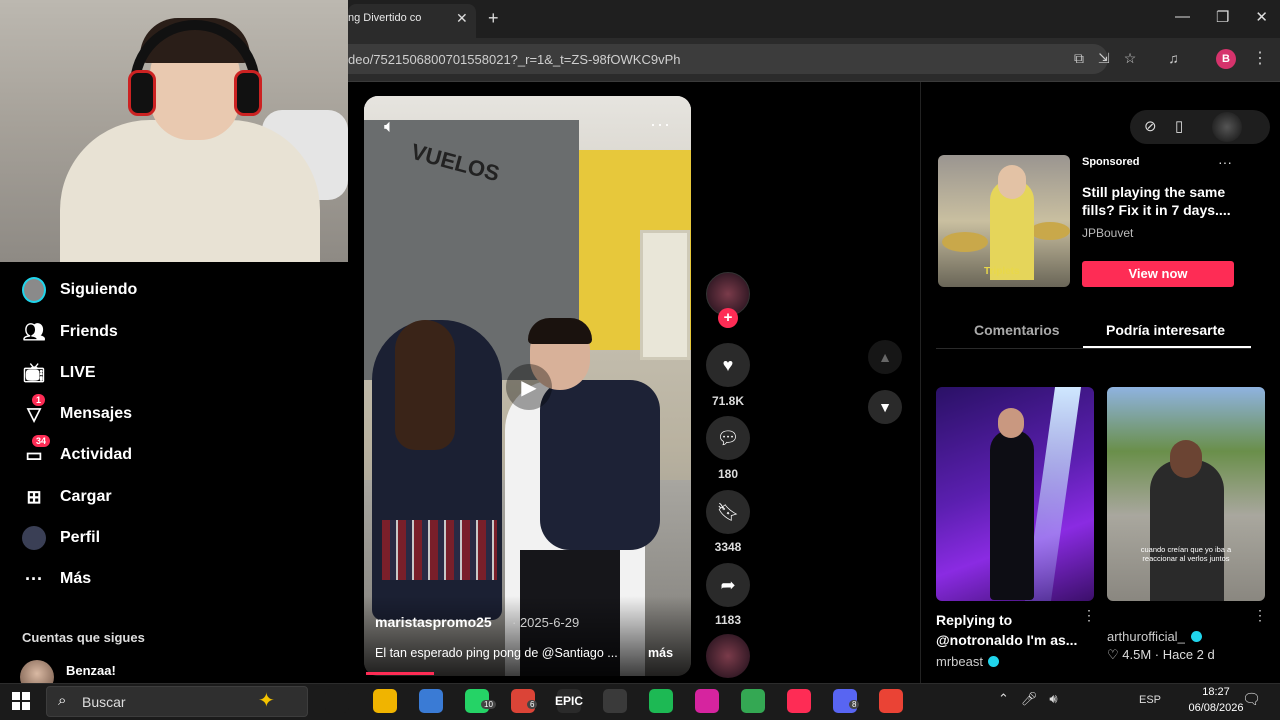 The height and width of the screenshot is (720, 1280). What do you see at coordinates (753, 701) in the screenshot?
I see `drive-icon` at bounding box center [753, 701].